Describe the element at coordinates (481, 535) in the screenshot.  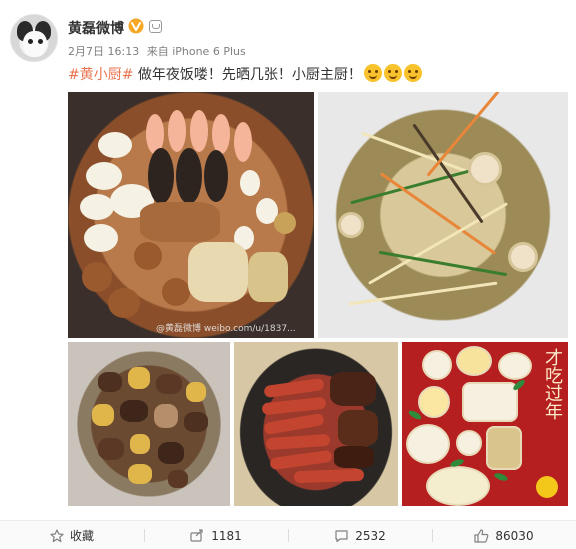
I see `like-icon` at that location.